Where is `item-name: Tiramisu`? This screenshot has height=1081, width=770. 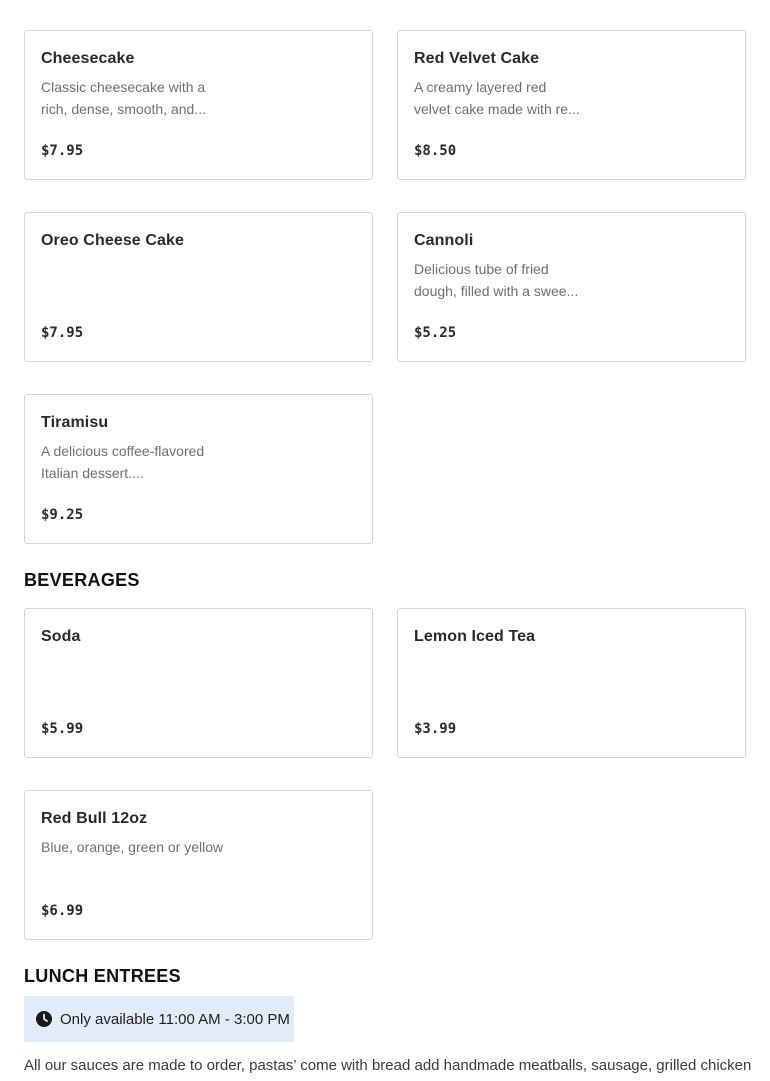 item-name: Tiramisu is located at coordinates (75, 422).